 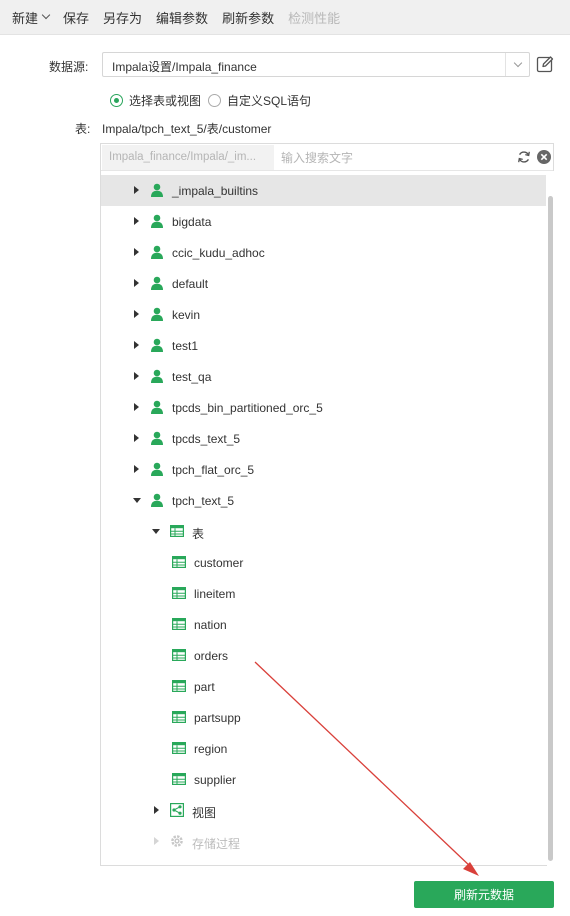 I want to click on radio-unselected-icon, so click(x=214, y=100).